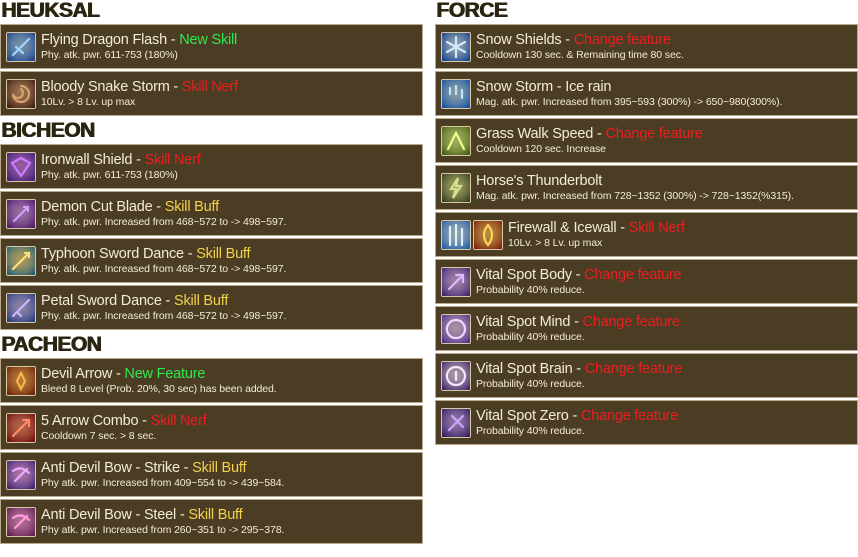 The image size is (858, 557). Describe the element at coordinates (208, 39) in the screenshot. I see `change-tag: New Skill` at that location.